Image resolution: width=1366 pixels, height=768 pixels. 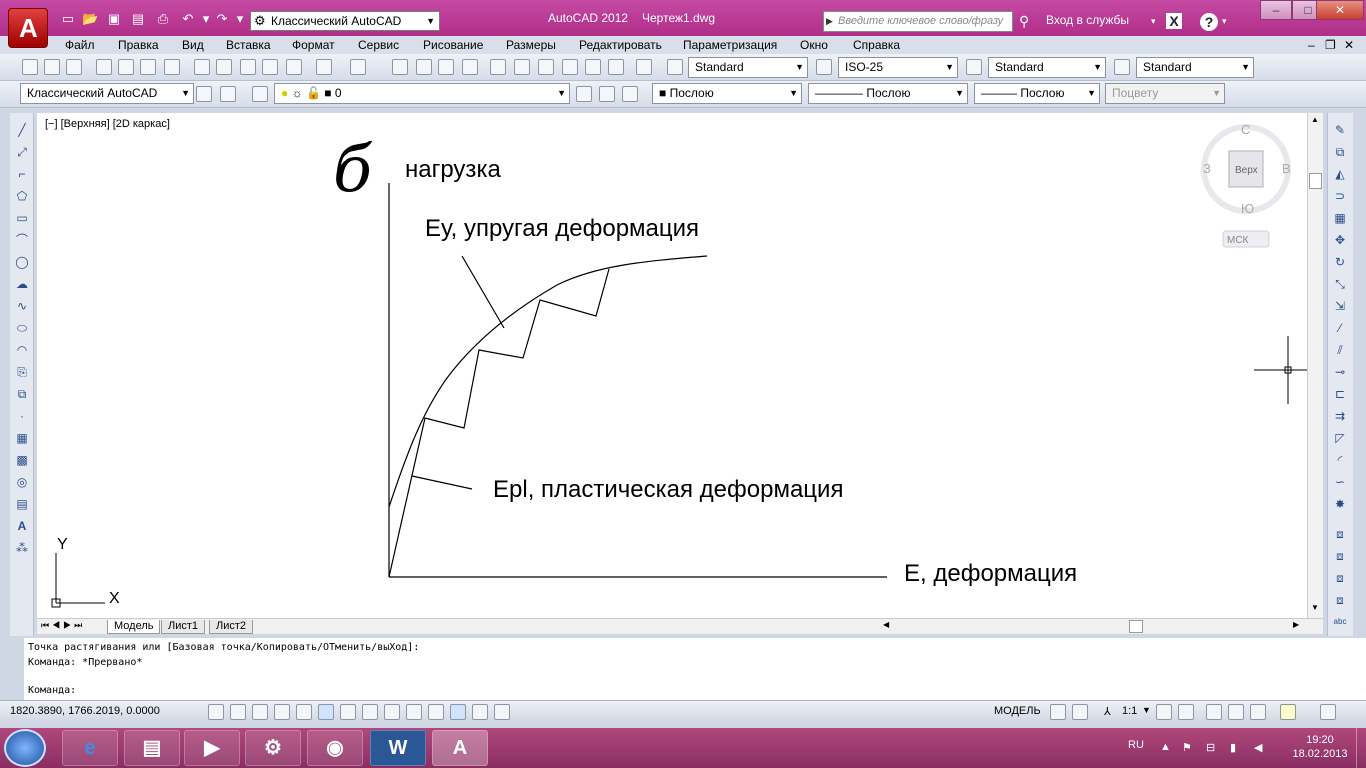 I want to click on signal-icon: ▮, so click(x=1233, y=747).